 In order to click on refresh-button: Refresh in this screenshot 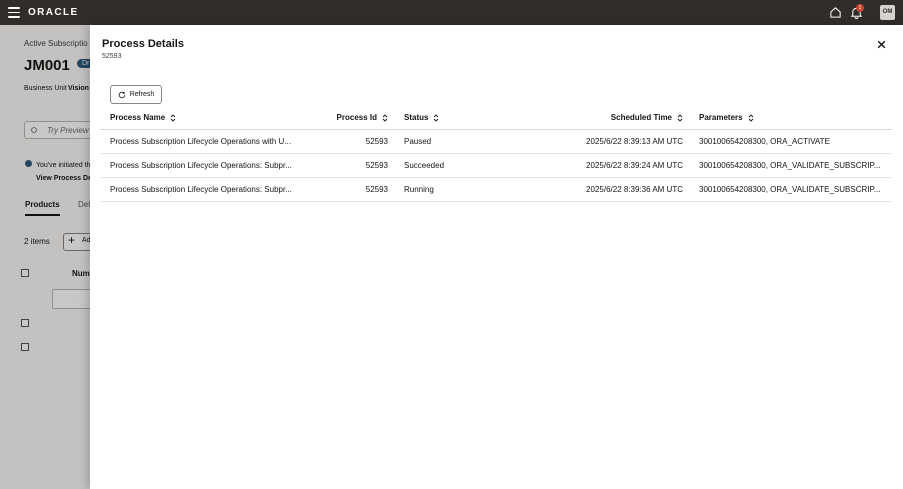, I will do `click(136, 94)`.